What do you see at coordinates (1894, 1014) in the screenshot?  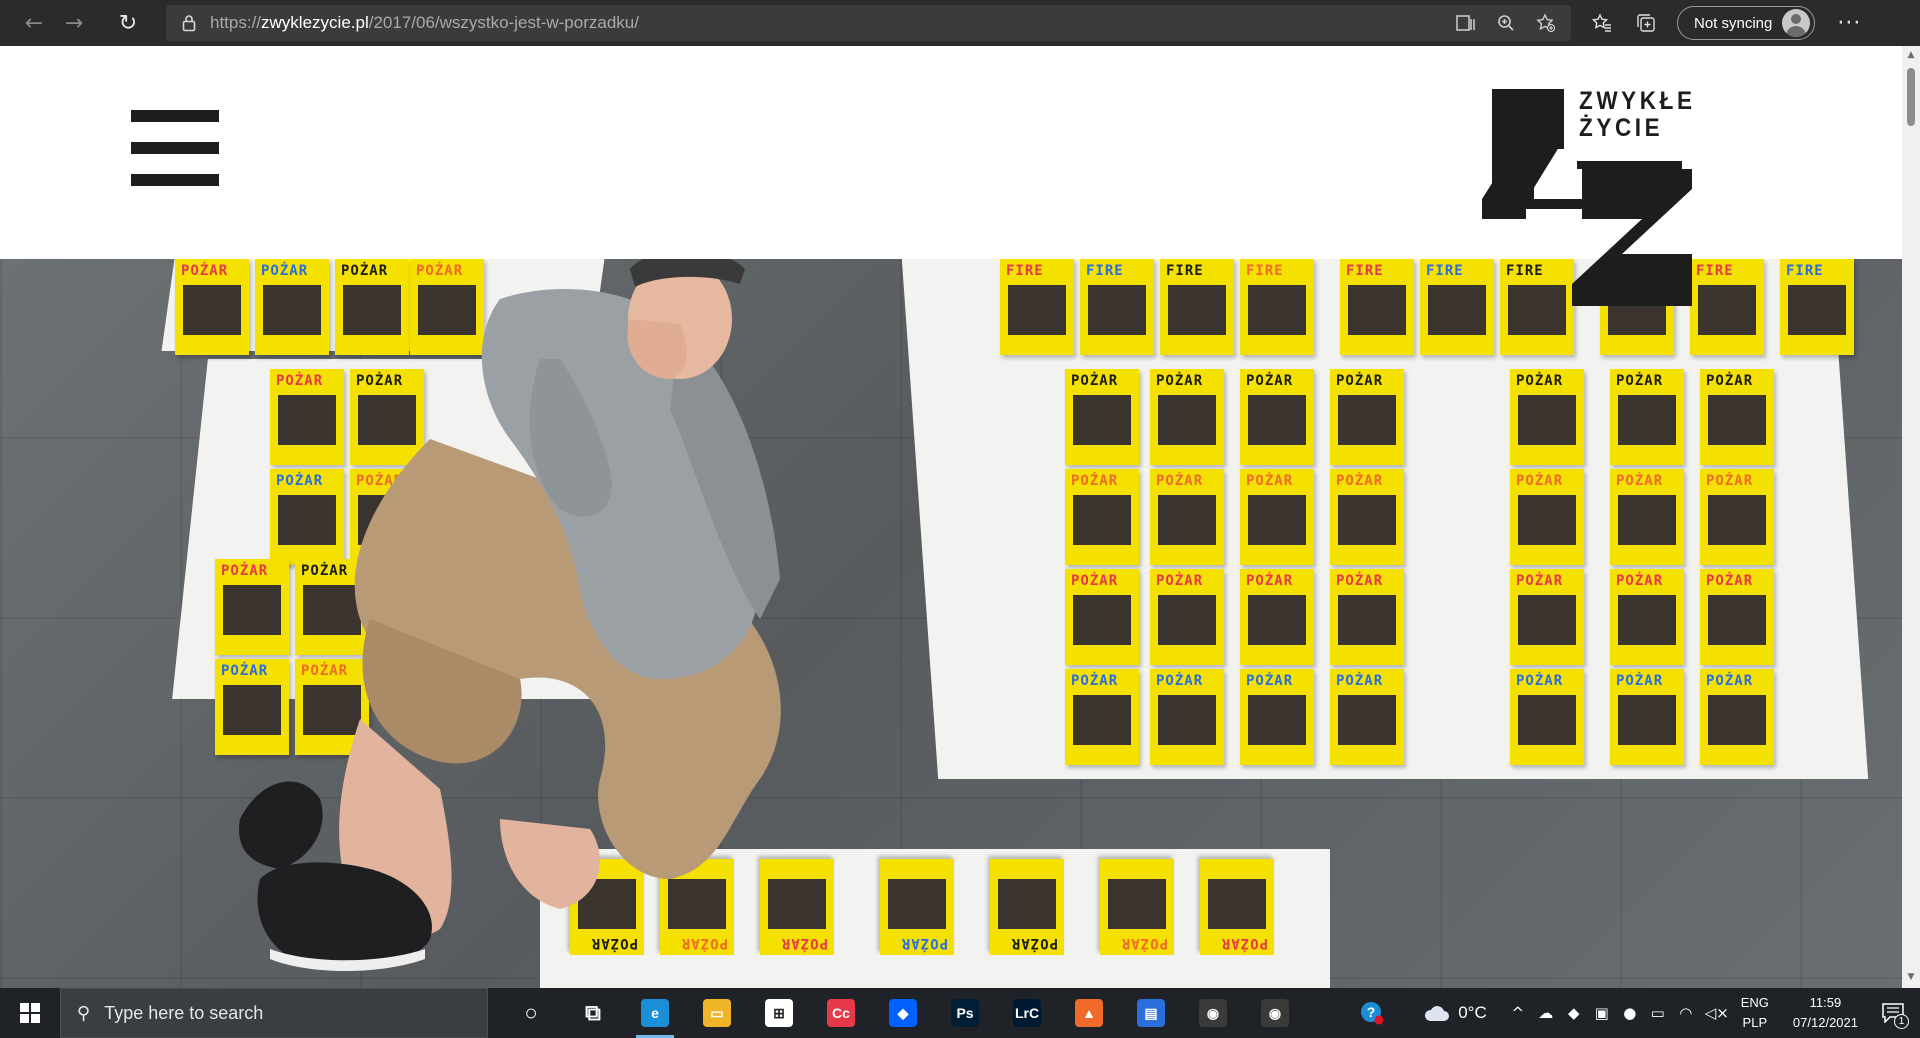 I see `notification-center-icon: 1` at bounding box center [1894, 1014].